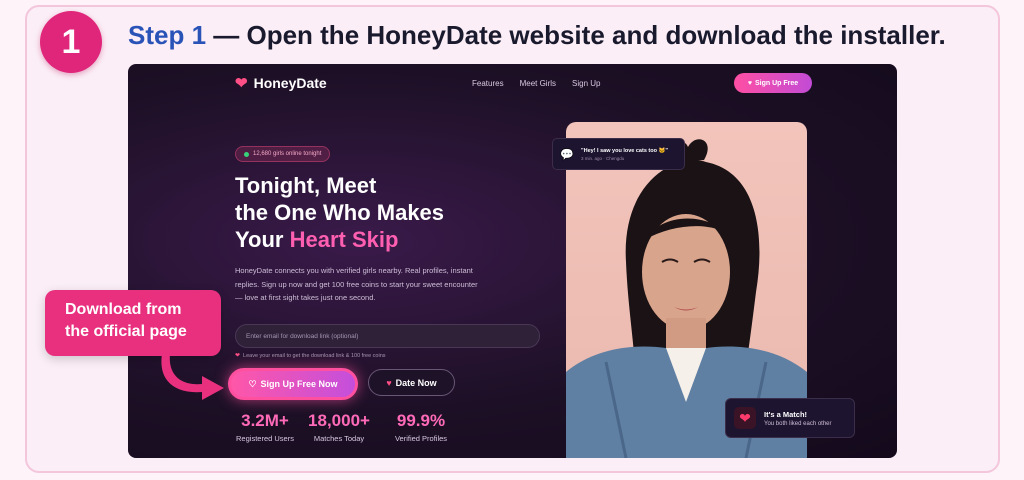 The height and width of the screenshot is (480, 1024). I want to click on brand-logo: ❤ HoneyDate, so click(281, 83).